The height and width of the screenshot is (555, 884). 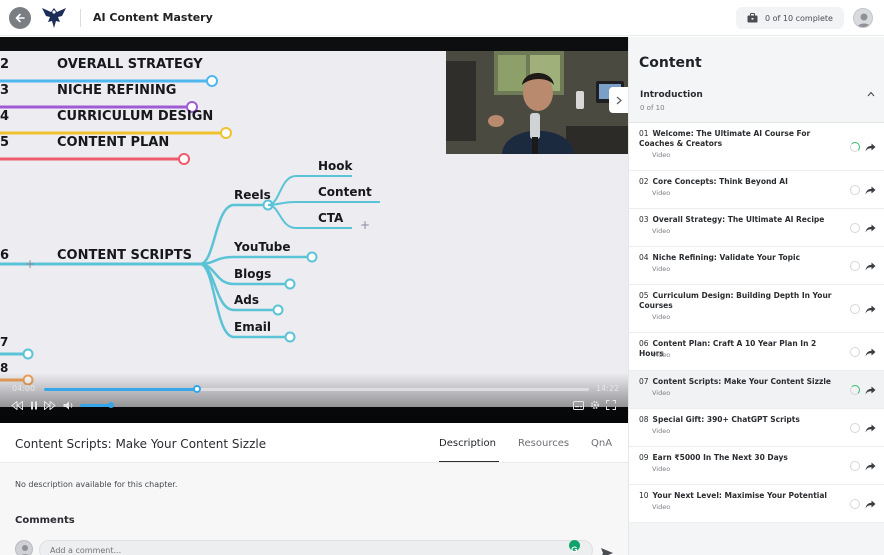 I want to click on mindmap-branch-label: YouTube, so click(x=262, y=247).